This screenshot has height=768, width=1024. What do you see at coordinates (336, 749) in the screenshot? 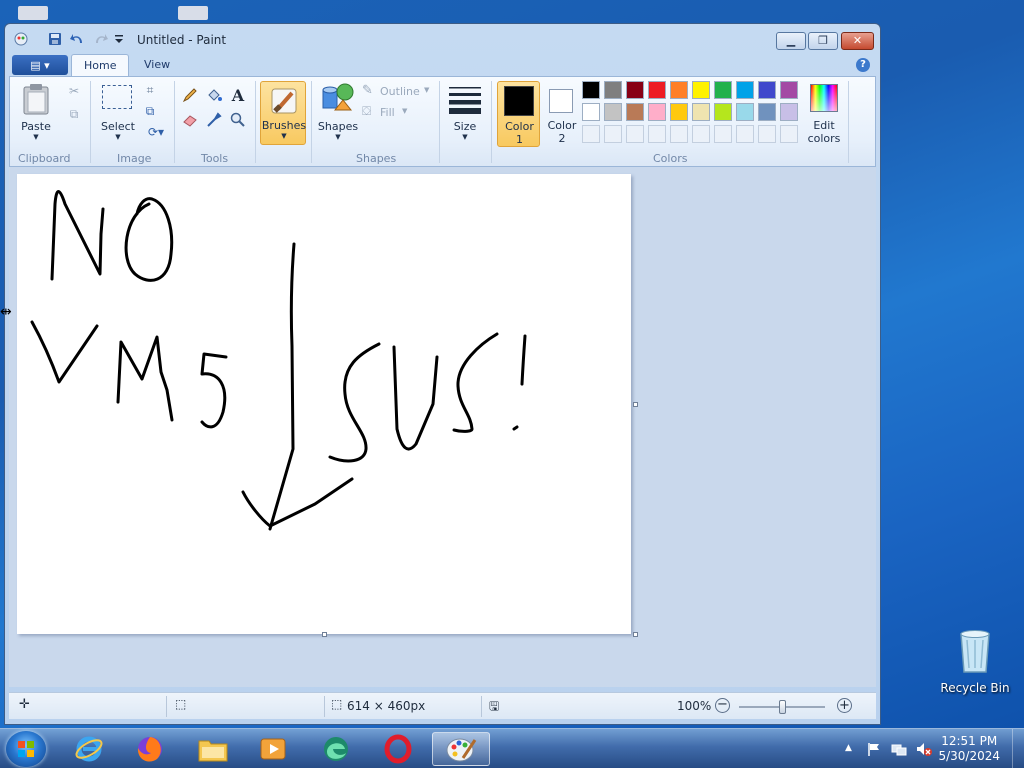
I see `edge-browser-button` at bounding box center [336, 749].